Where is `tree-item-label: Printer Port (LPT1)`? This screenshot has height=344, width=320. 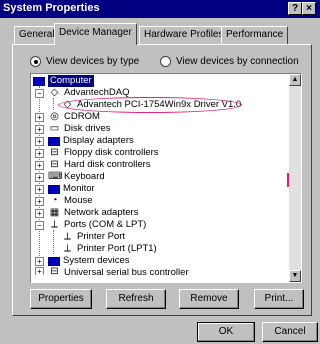 tree-item-label: Printer Port (LPT1) is located at coordinates (117, 248).